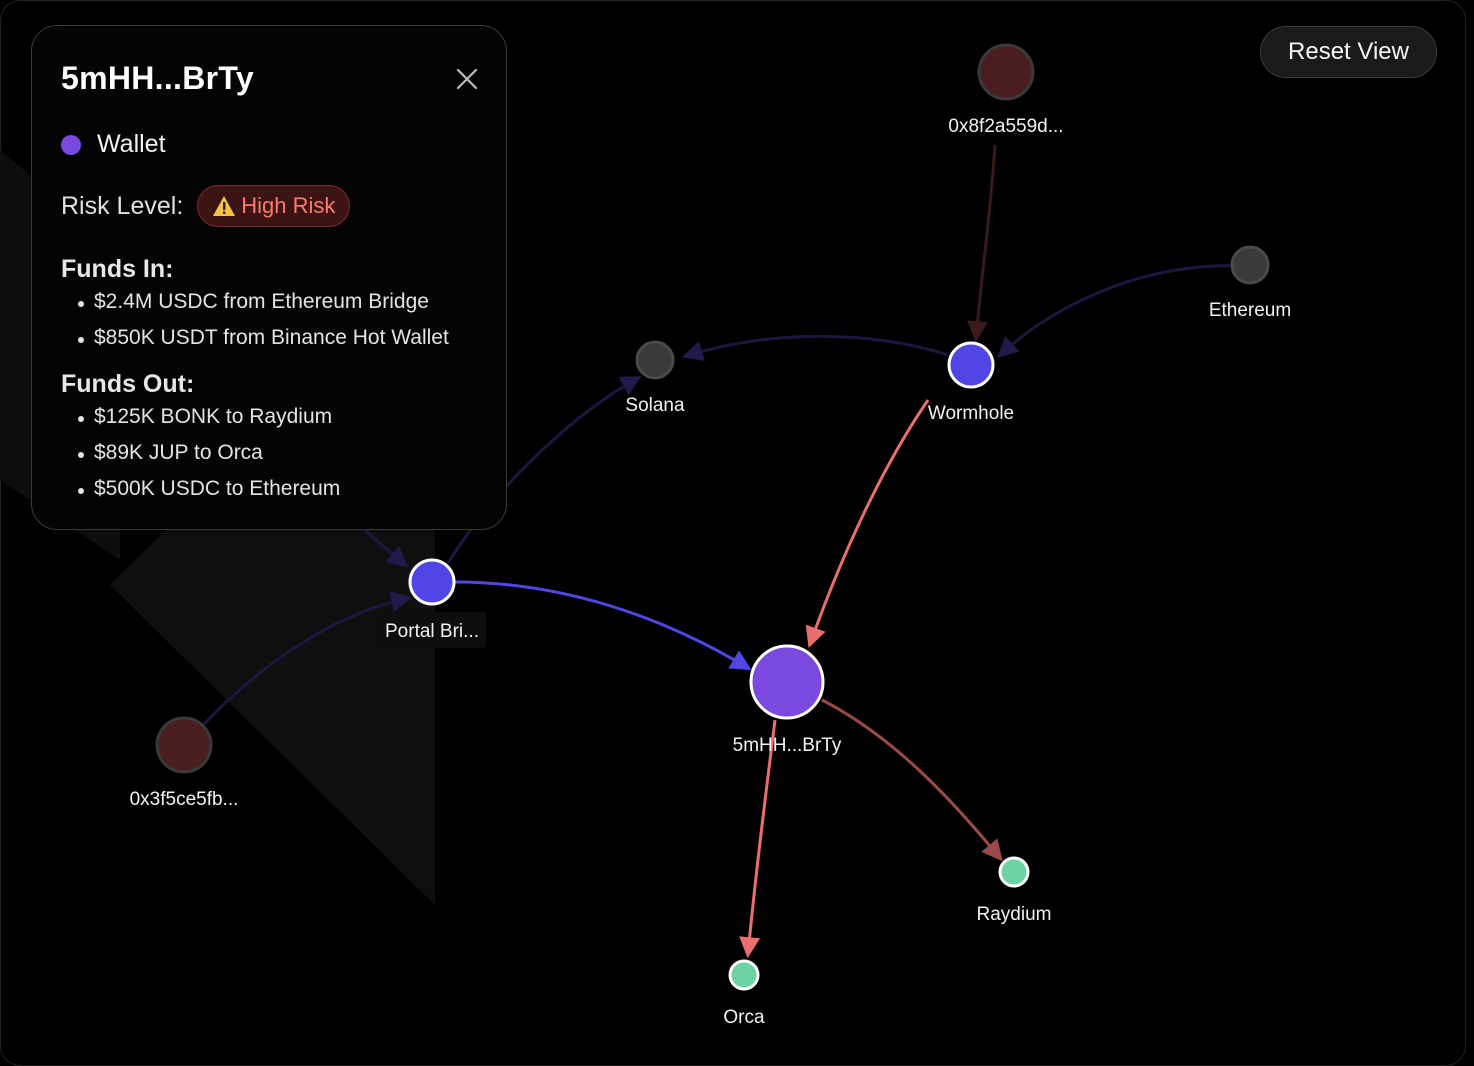  What do you see at coordinates (744, 1017) in the screenshot?
I see `node-label: Orca` at bounding box center [744, 1017].